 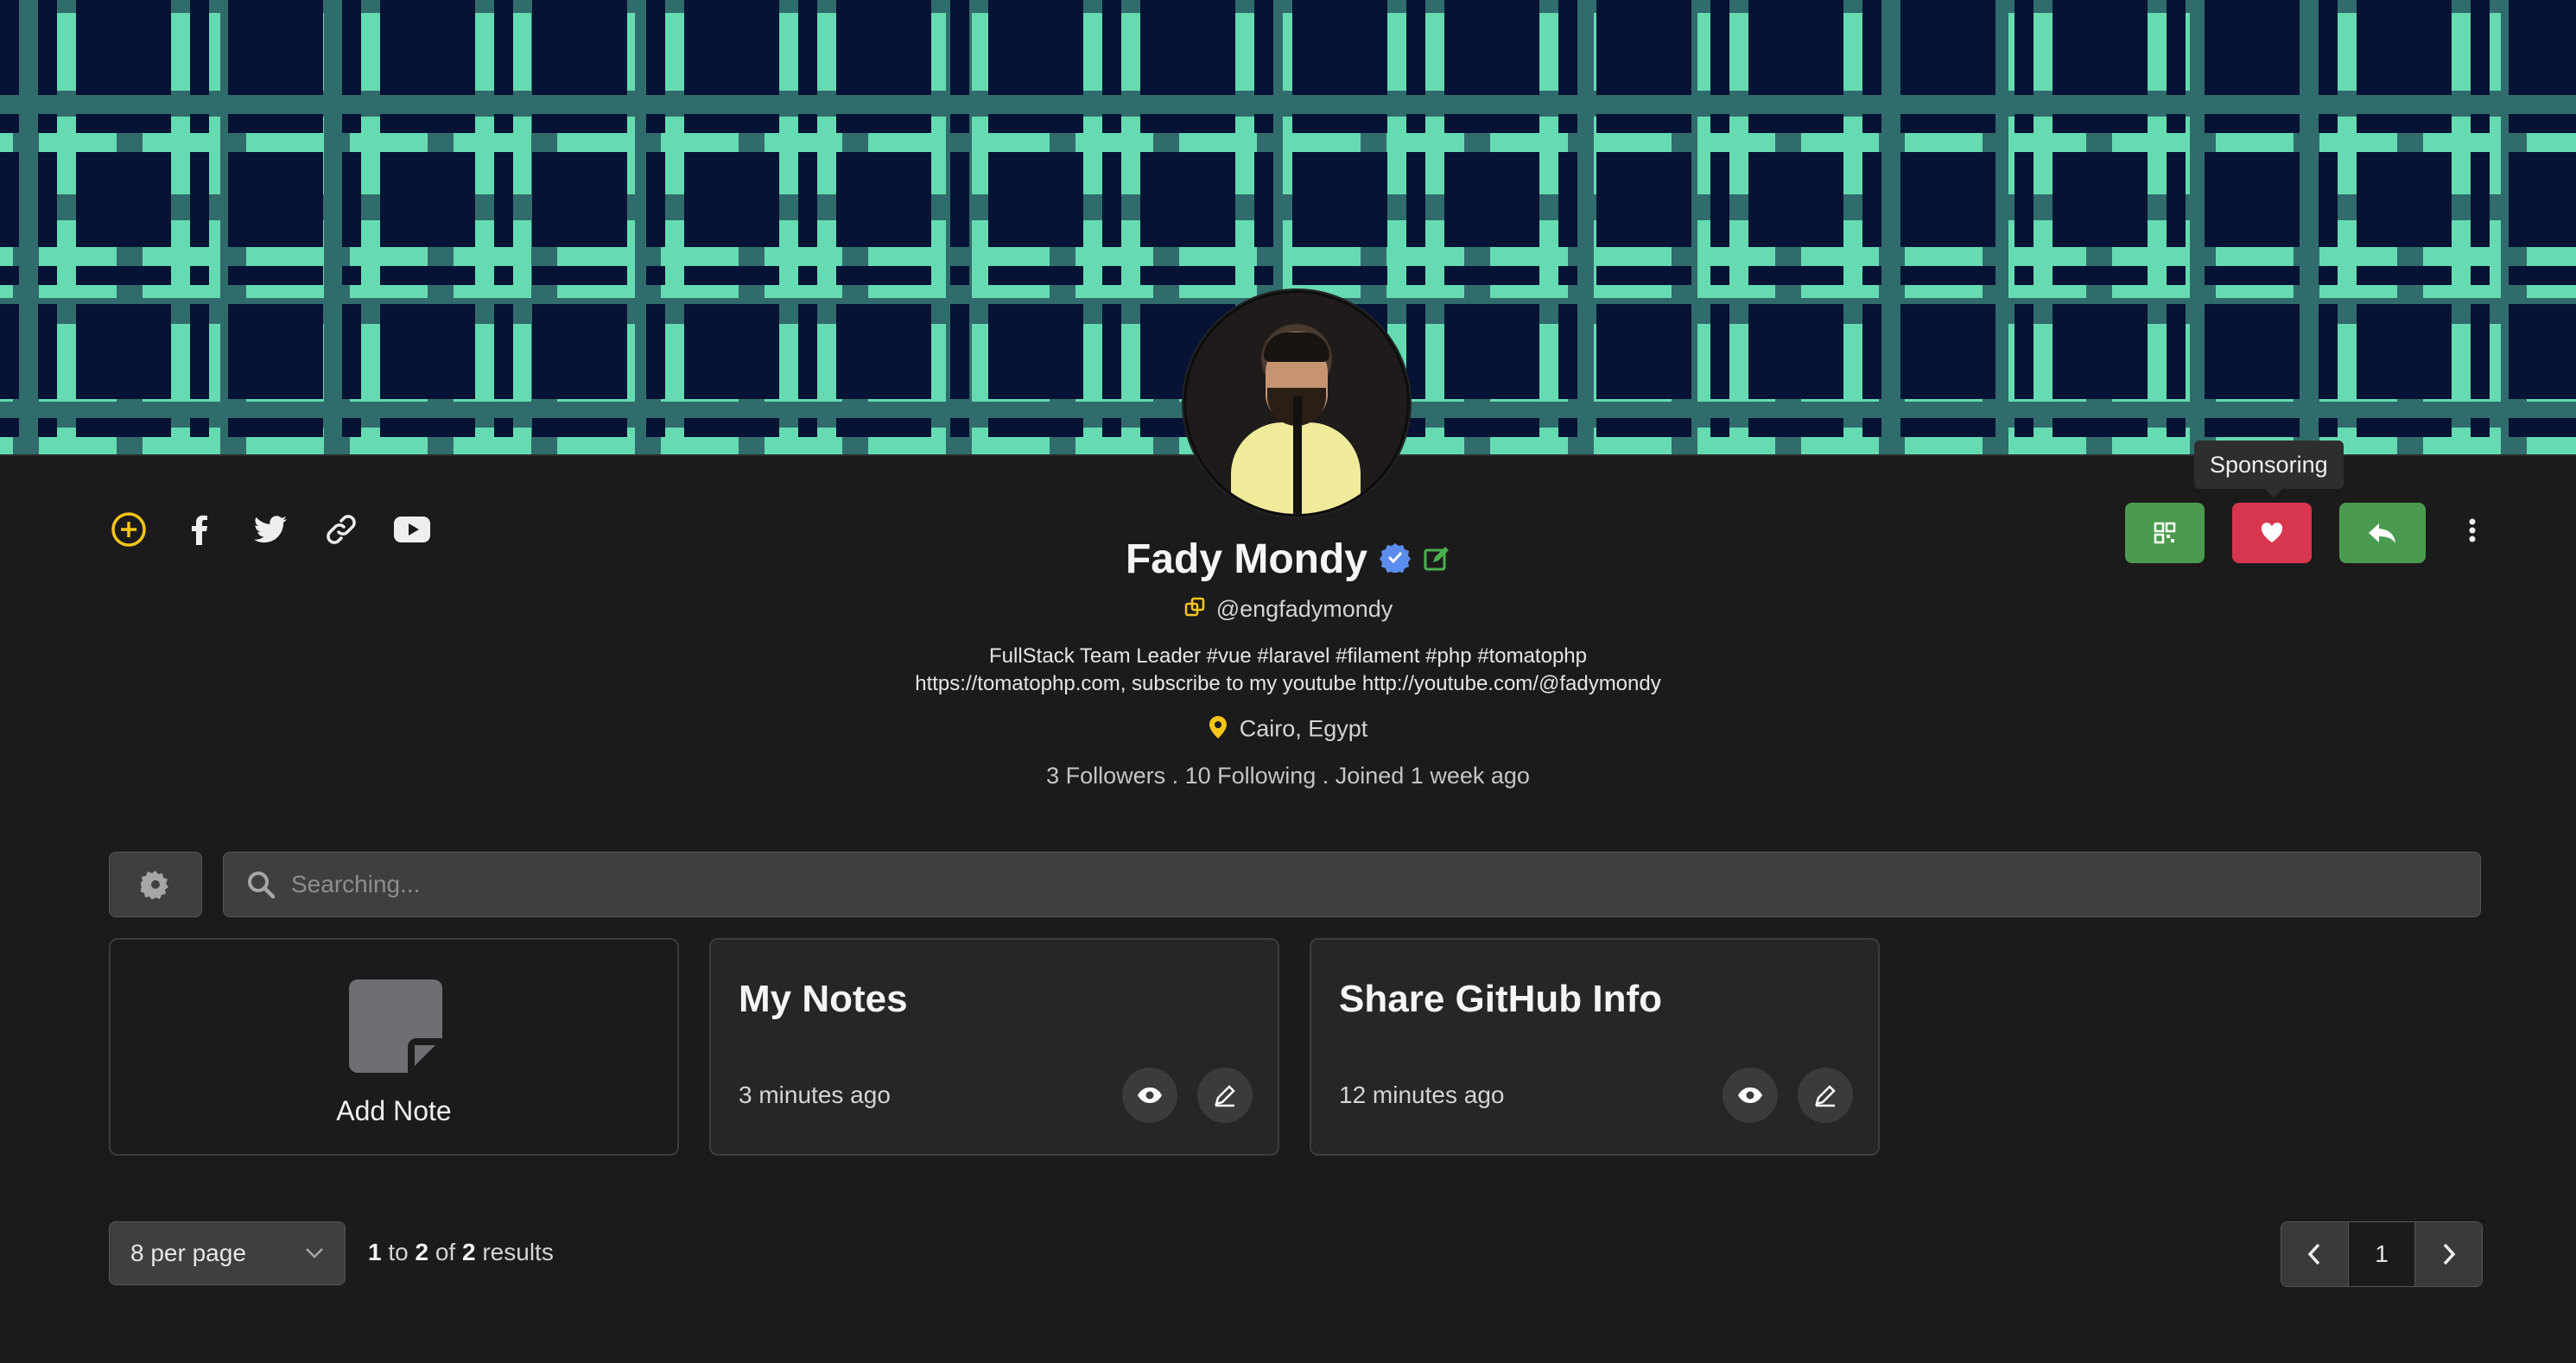 I want to click on results-summary: 1 to 2 of 2 results, so click(x=461, y=1252).